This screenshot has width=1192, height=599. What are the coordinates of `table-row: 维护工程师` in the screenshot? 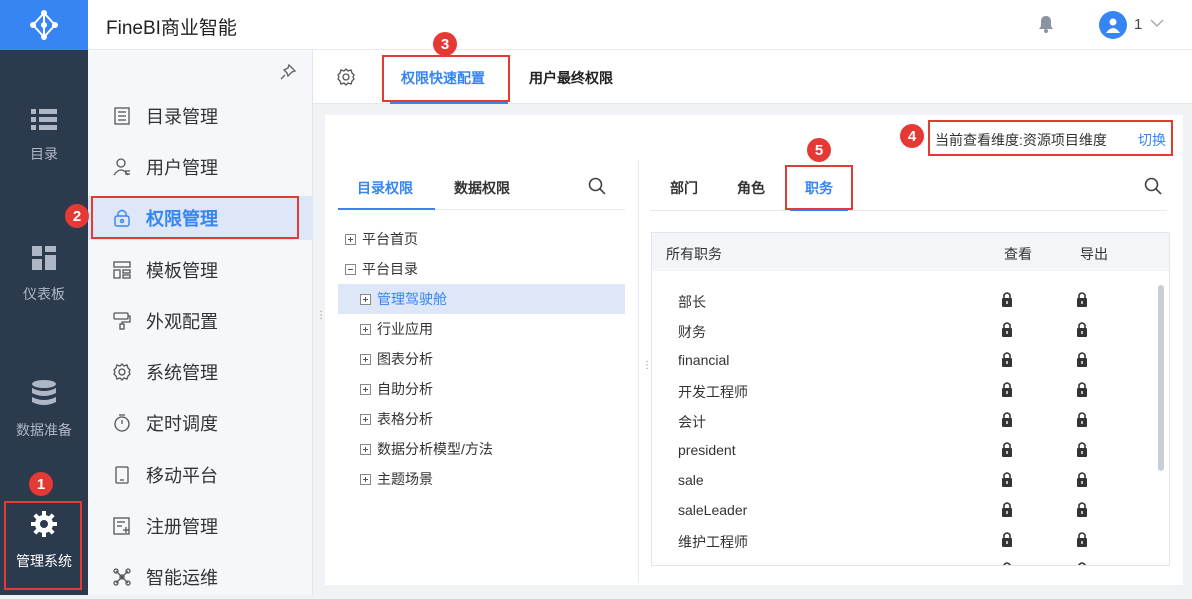 It's located at (902, 540).